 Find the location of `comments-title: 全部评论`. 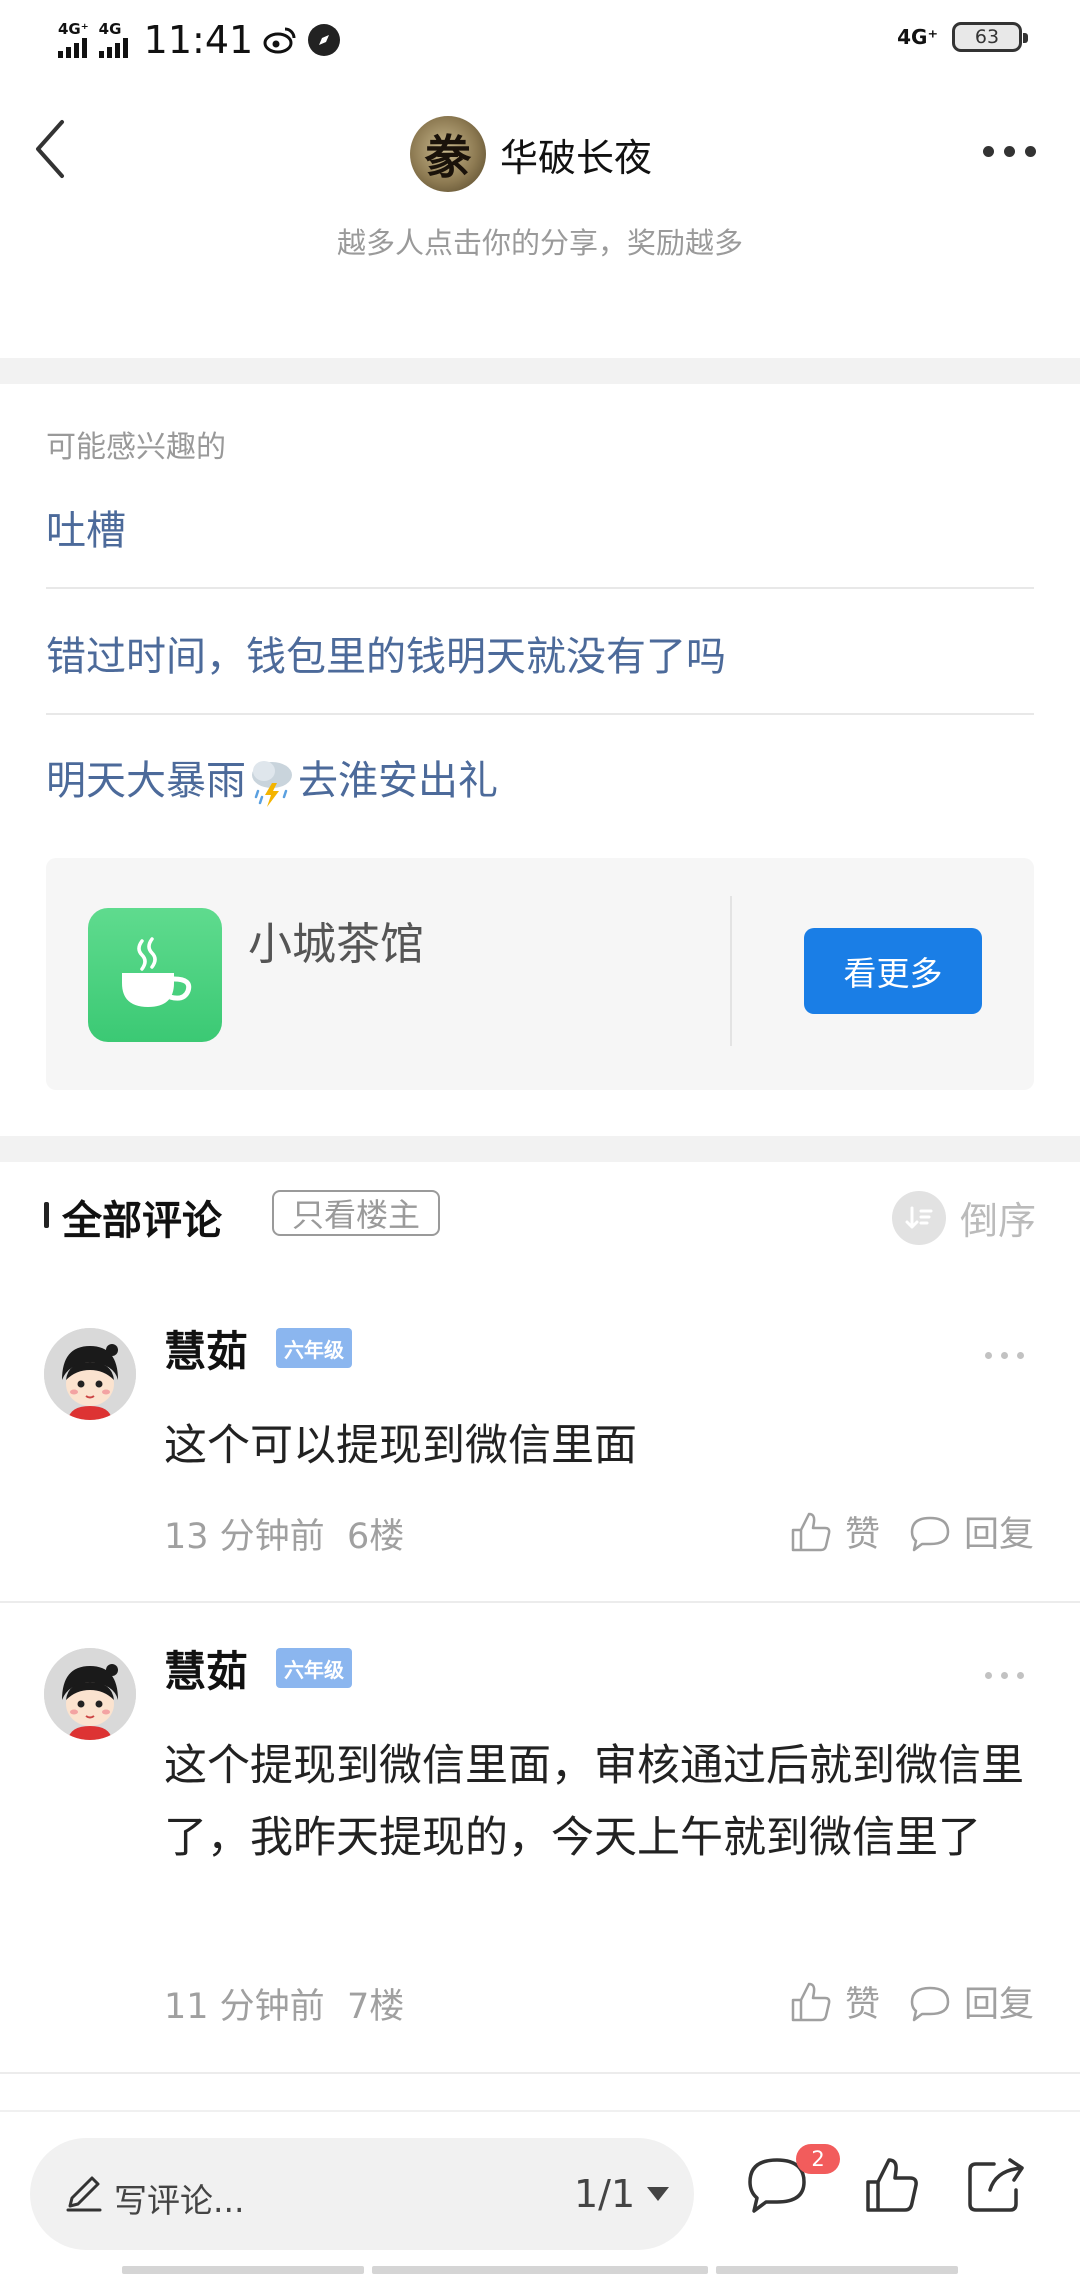

comments-title: 全部评论 is located at coordinates (142, 1221).